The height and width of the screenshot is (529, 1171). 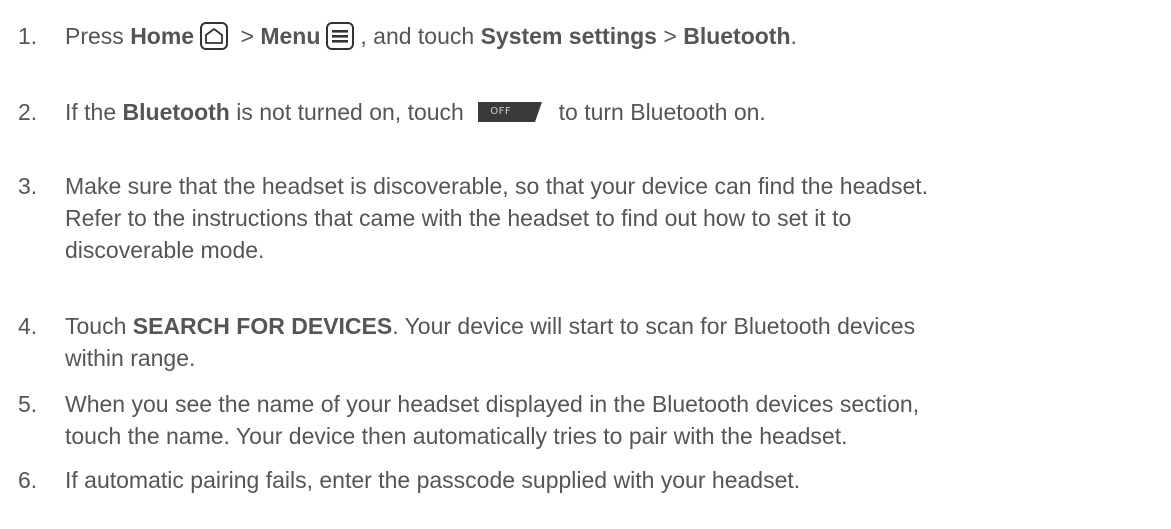 I want to click on bluetooth-off-toggle: OFF, so click(x=510, y=112).